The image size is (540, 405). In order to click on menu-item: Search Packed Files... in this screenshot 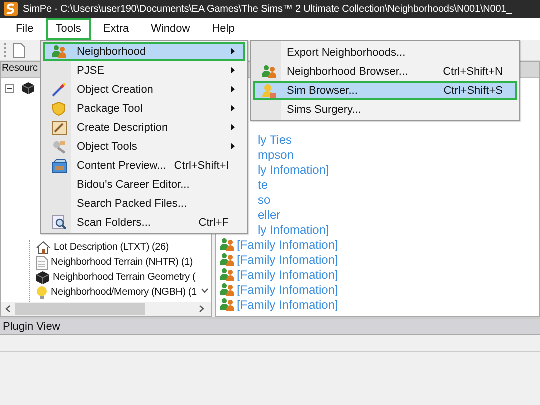, I will do `click(144, 203)`.